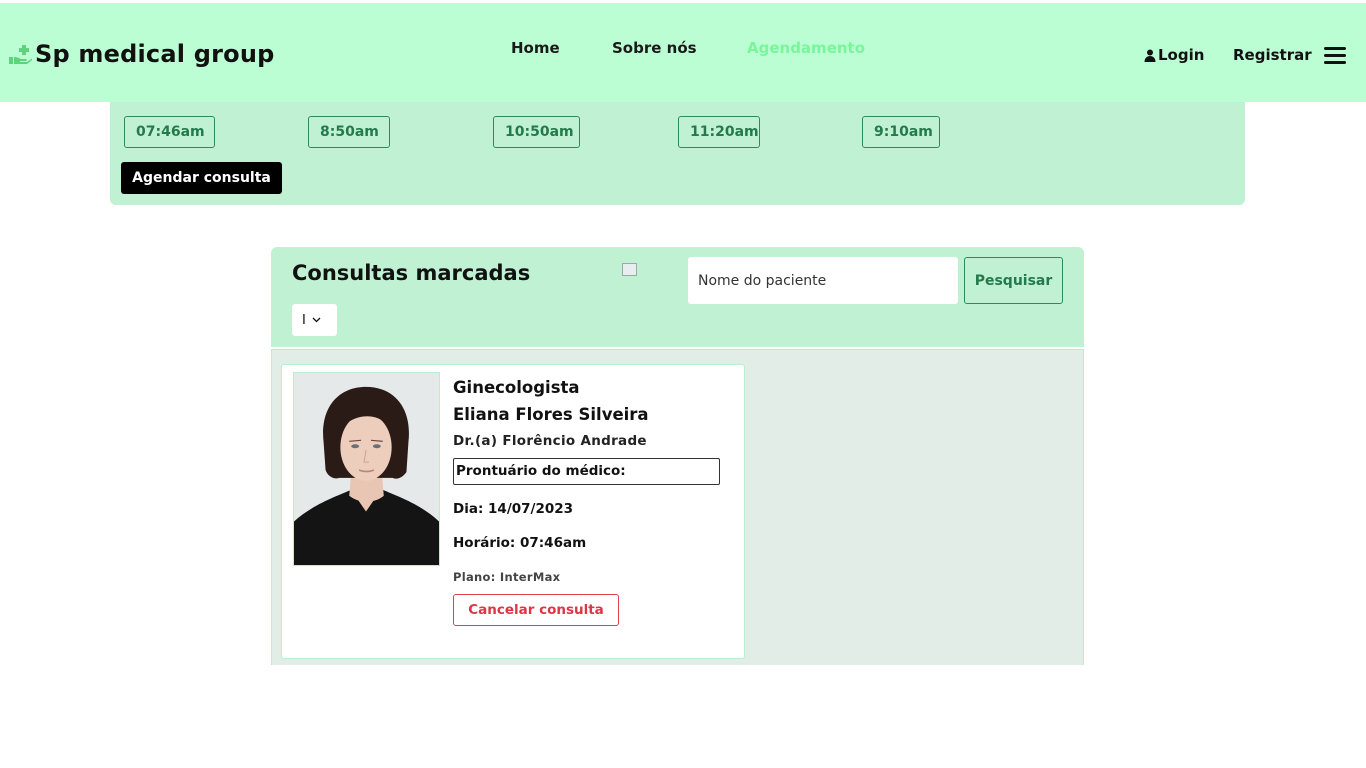 This screenshot has width=1366, height=768. I want to click on login-label: Login, so click(1181, 55).